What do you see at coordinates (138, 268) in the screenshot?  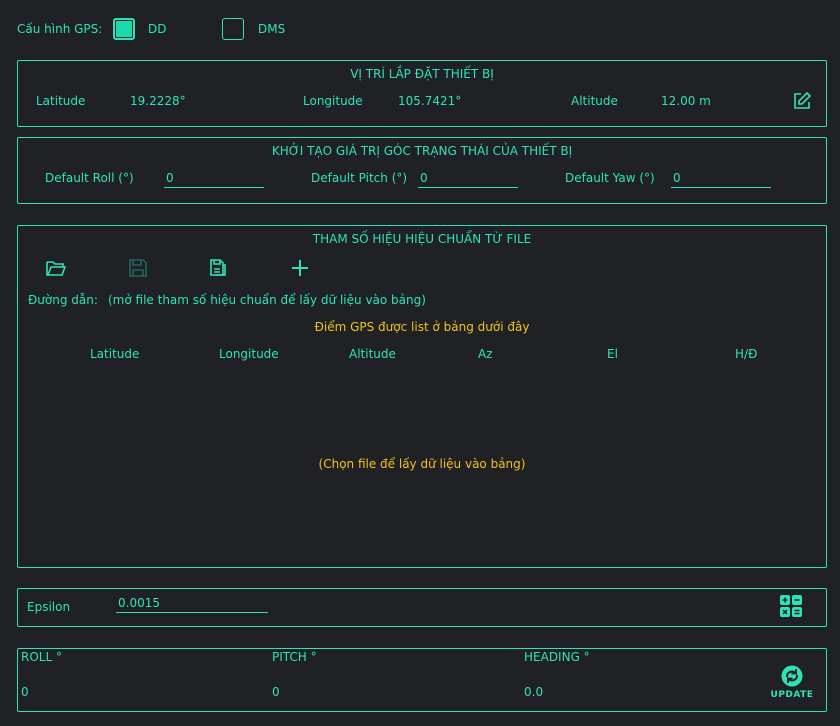 I see `save-icon` at bounding box center [138, 268].